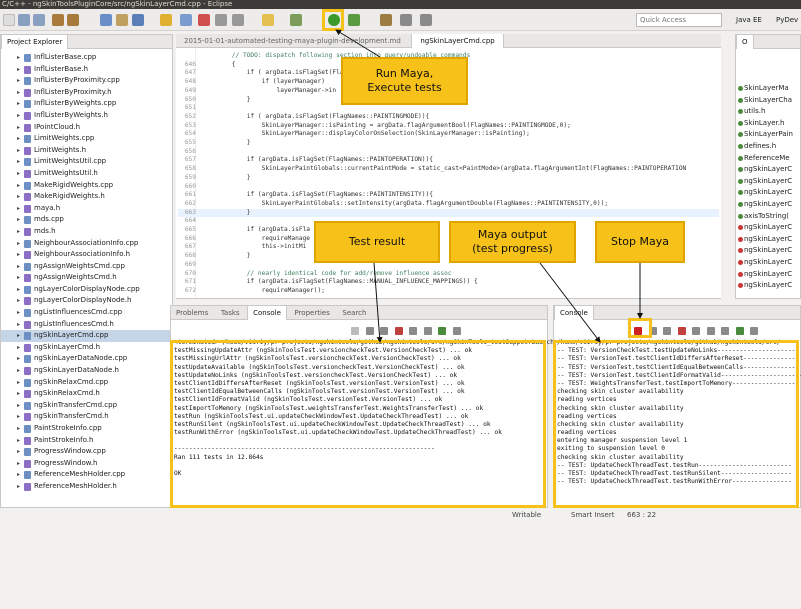 This screenshot has height=609, width=801. Describe the element at coordinates (768, 101) in the screenshot. I see `outline-item: SkinLayerCha` at that location.